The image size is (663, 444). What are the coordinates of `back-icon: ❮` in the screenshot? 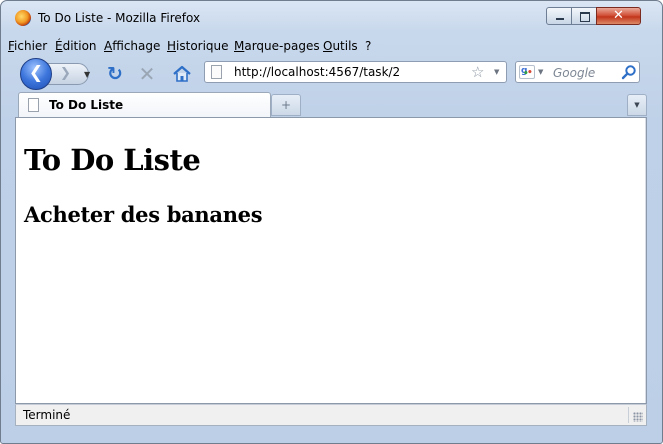 It's located at (36, 73).